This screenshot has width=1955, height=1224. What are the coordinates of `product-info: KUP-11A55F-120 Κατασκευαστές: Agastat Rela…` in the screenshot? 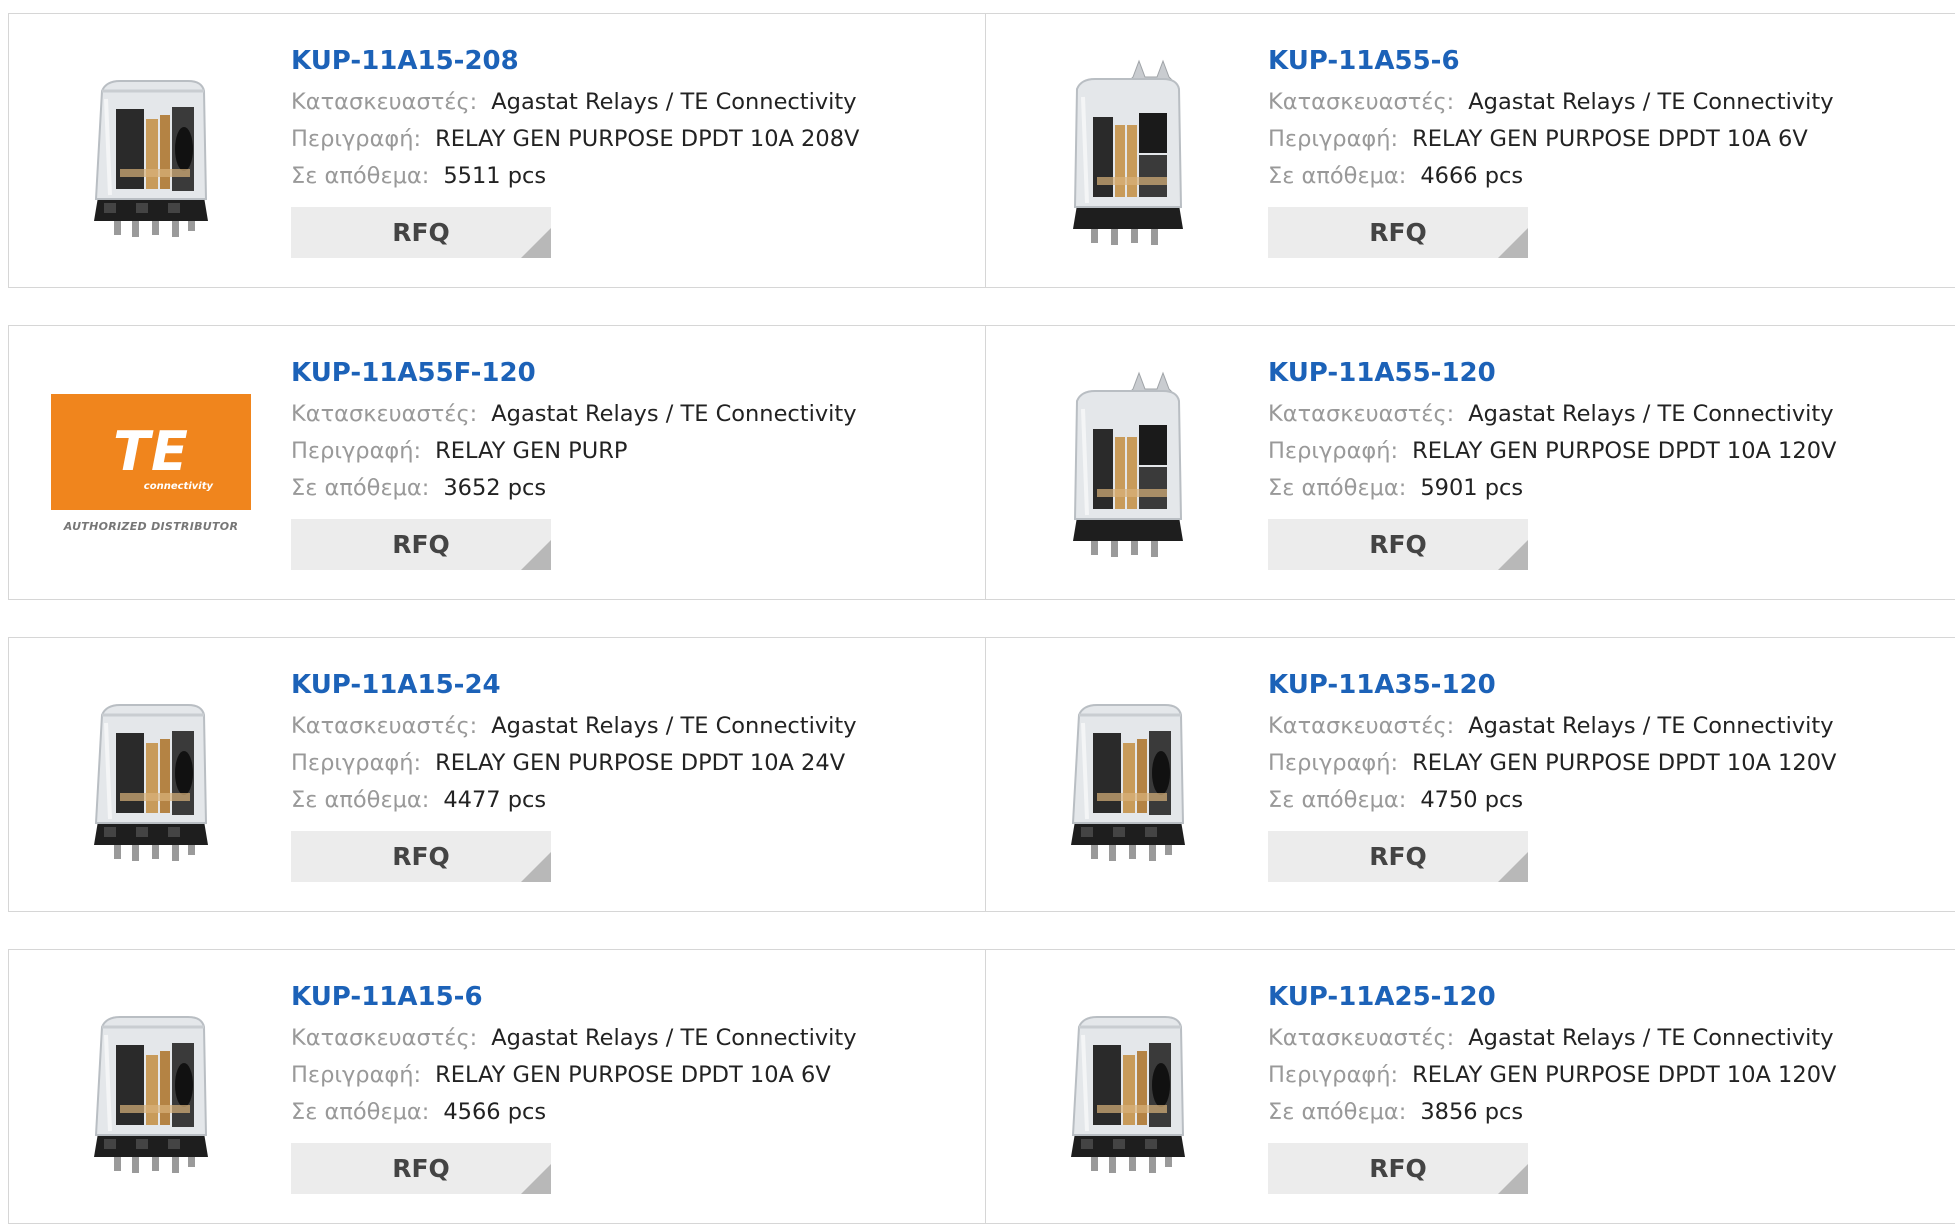 It's located at (633, 463).